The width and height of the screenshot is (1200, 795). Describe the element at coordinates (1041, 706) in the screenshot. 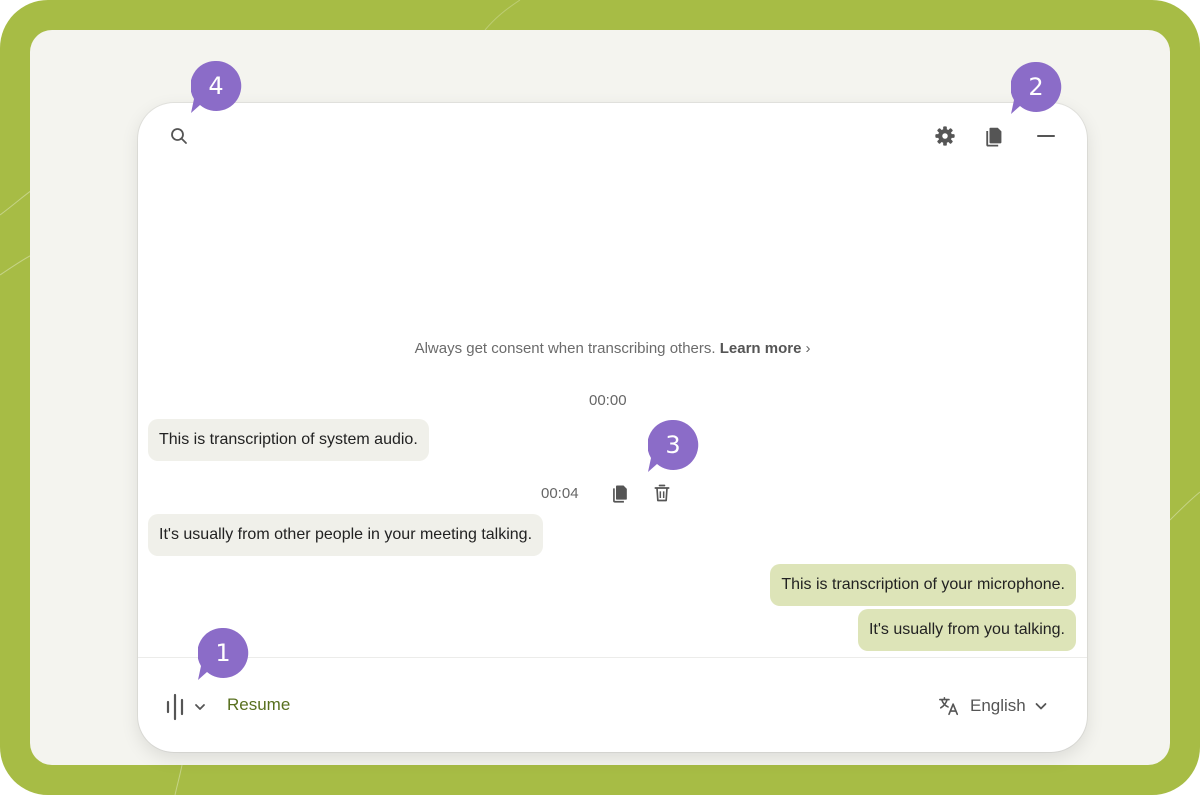

I see `chevron-down-icon` at that location.